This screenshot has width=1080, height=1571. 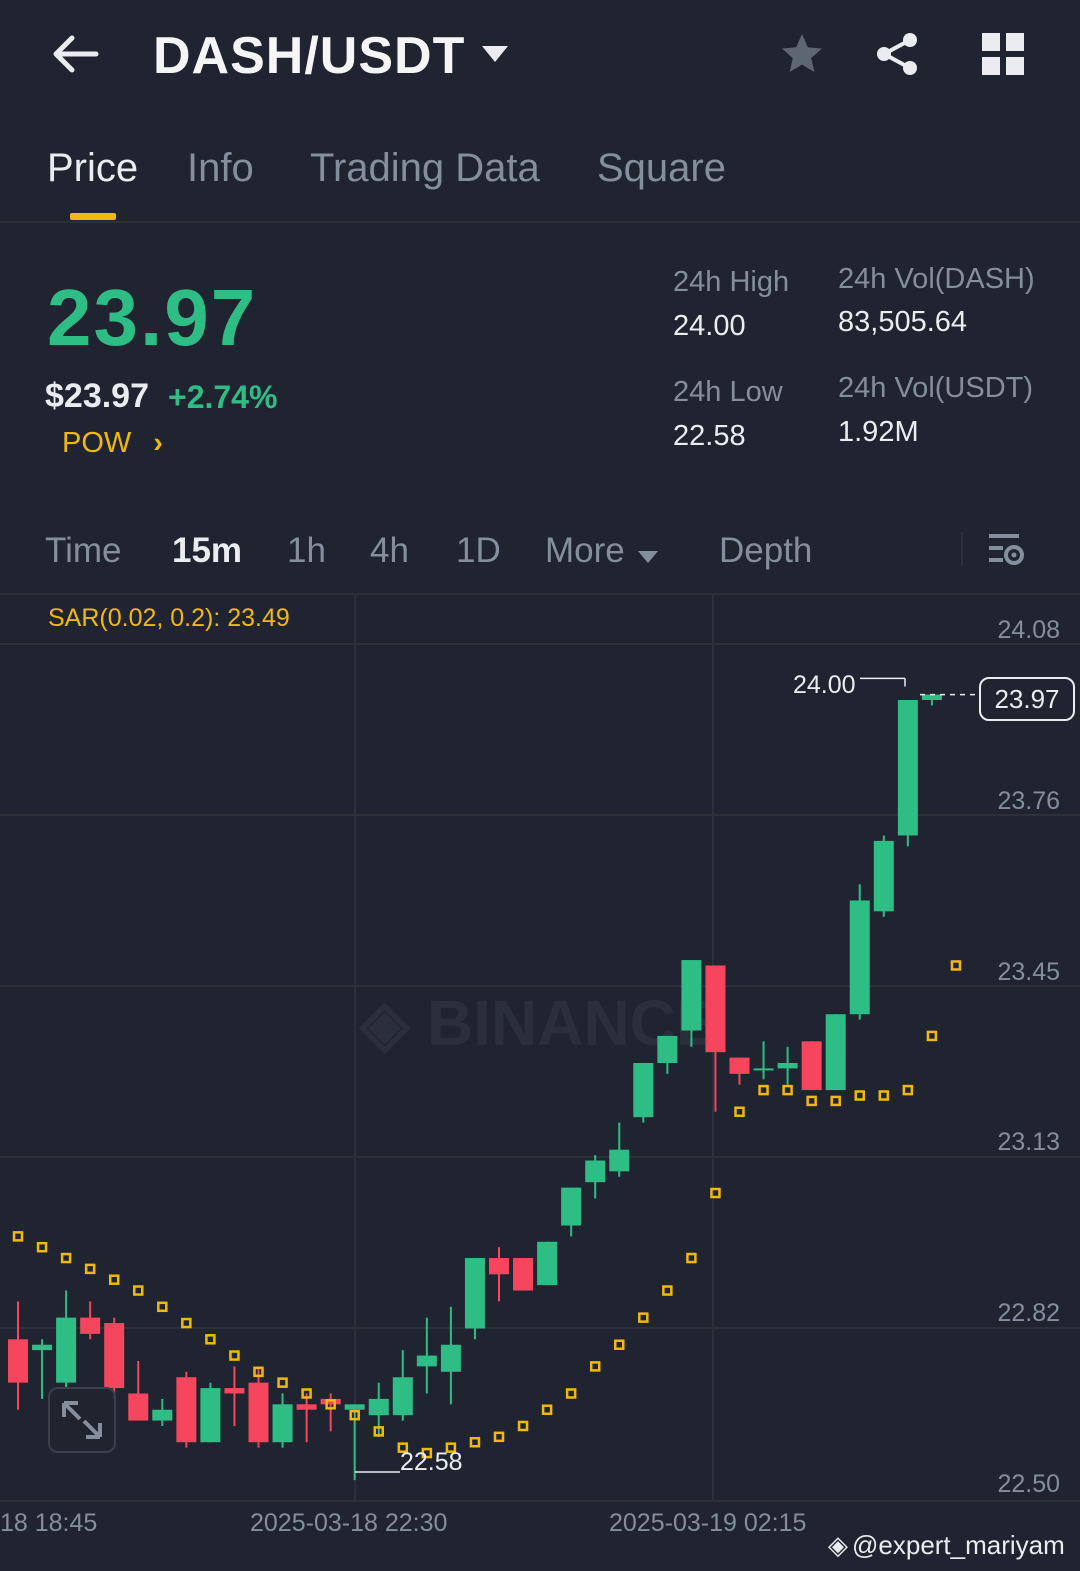 I want to click on last-price: 23.97, so click(x=152, y=317).